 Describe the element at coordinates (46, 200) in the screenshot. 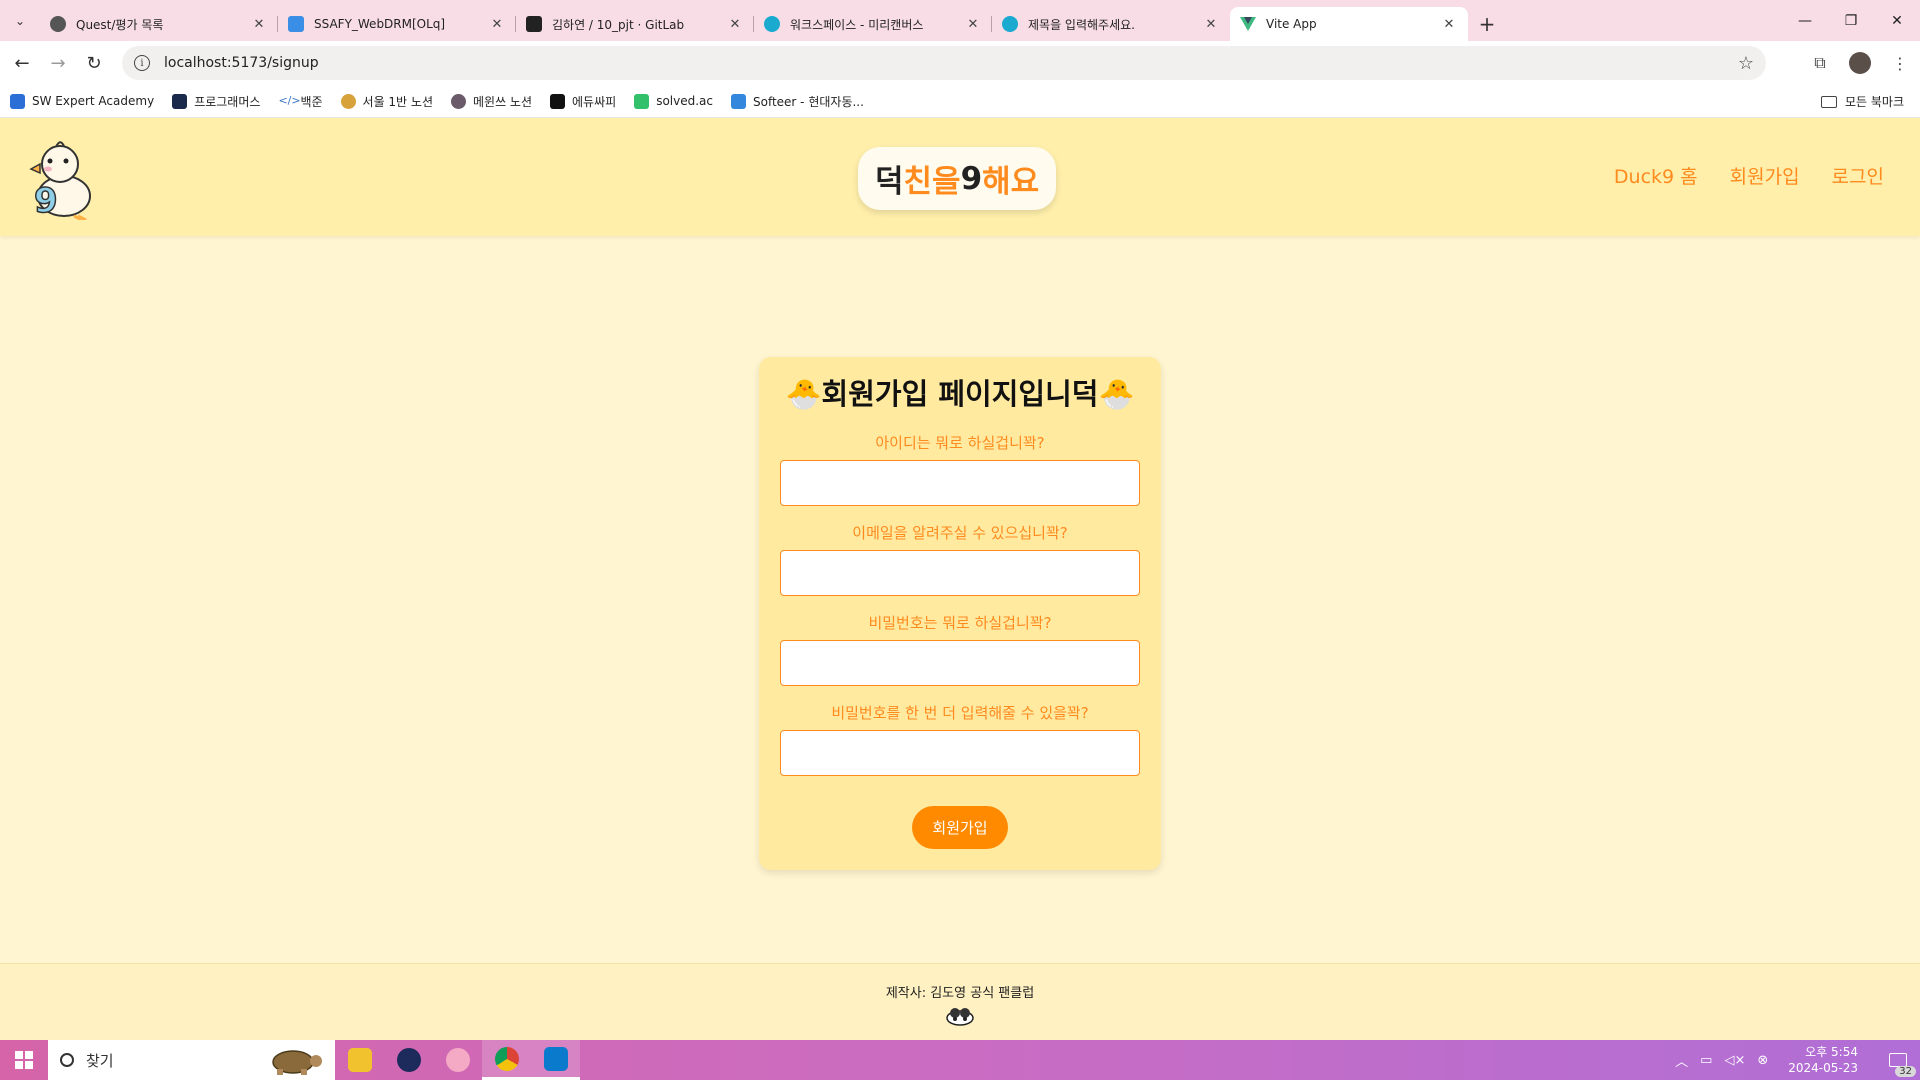

I see `svg-text: 9` at that location.